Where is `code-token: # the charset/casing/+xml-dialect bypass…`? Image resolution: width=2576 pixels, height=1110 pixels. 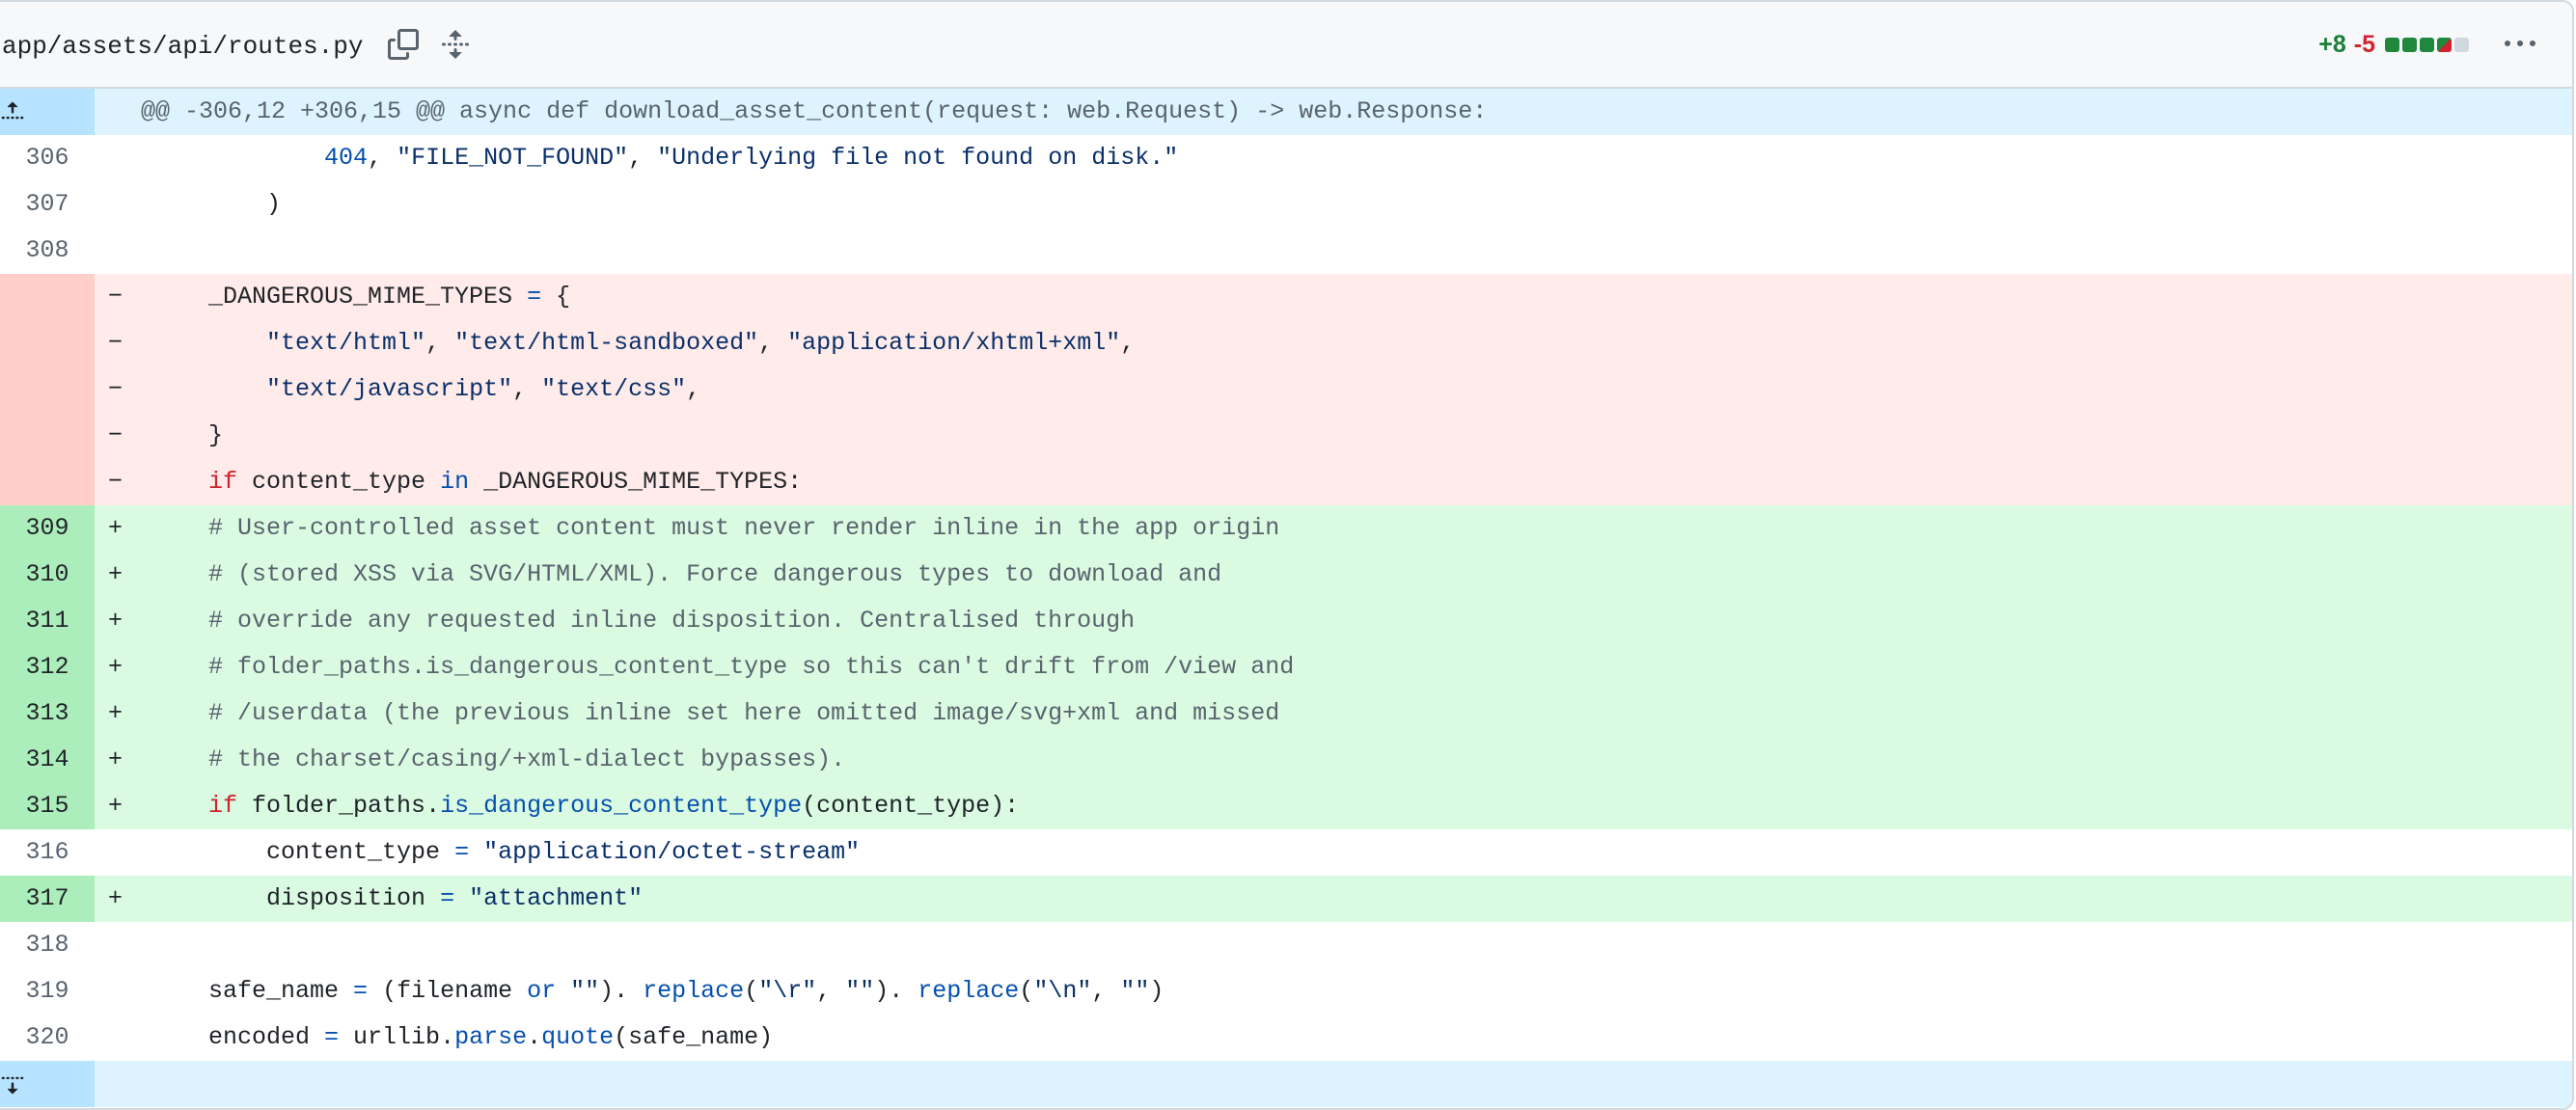
code-token: # the charset/casing/+xml-dialect bypass… is located at coordinates (527, 759).